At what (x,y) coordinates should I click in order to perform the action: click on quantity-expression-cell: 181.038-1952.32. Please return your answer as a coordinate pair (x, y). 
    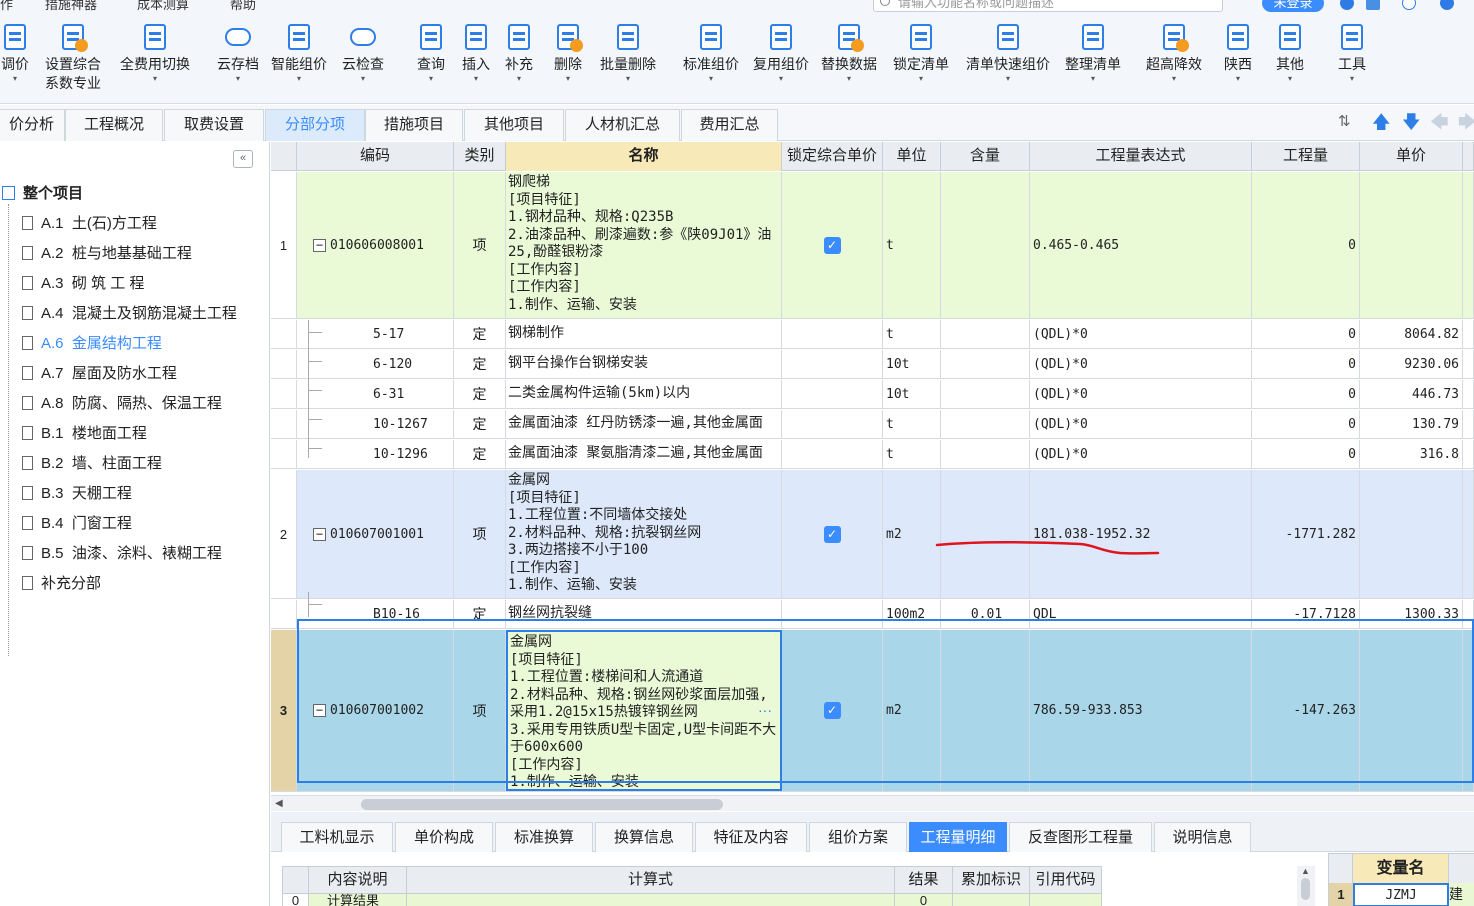
    Looking at the image, I should click on (1141, 534).